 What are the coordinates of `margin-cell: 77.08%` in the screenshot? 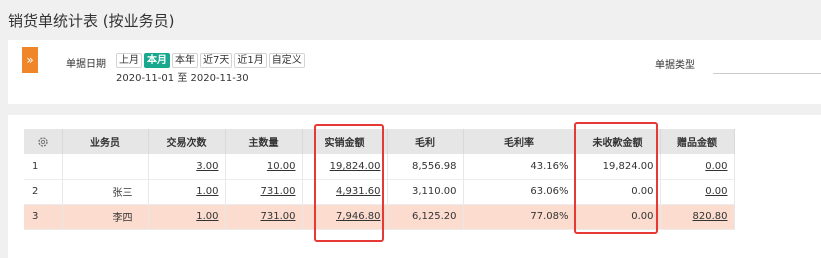 It's located at (519, 217).